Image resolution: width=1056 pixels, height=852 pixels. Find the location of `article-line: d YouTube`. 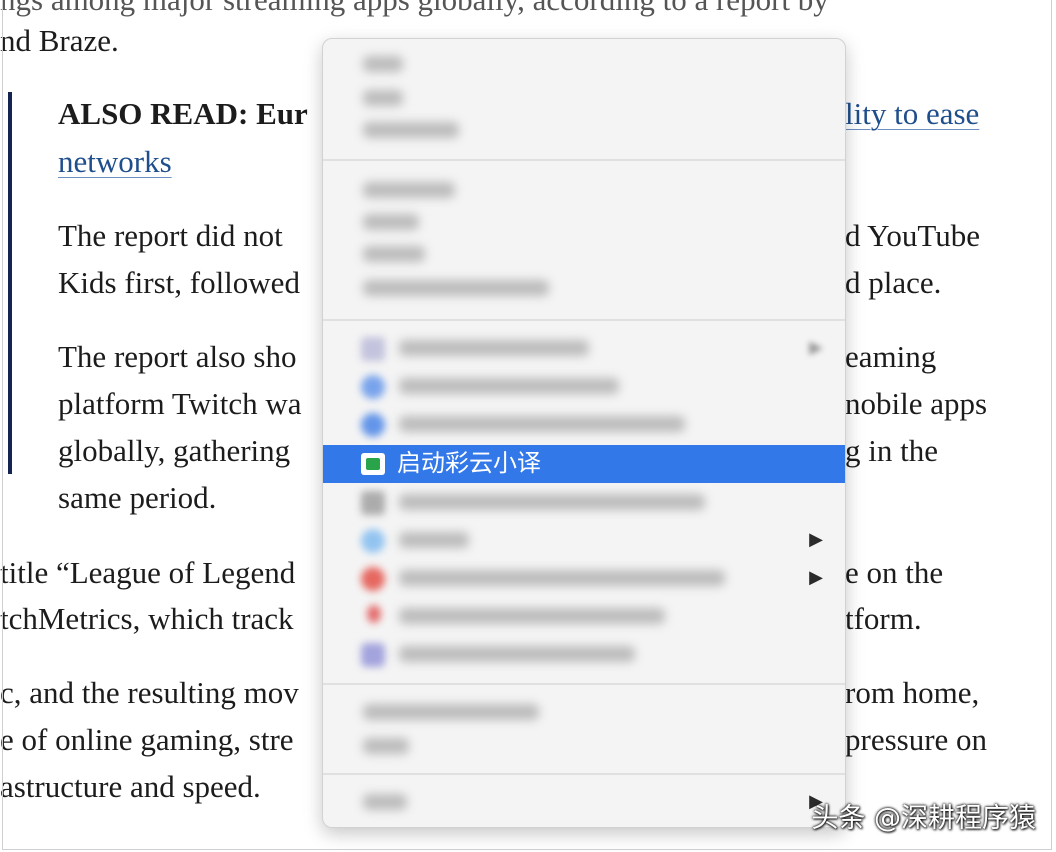

article-line: d YouTube is located at coordinates (912, 235).